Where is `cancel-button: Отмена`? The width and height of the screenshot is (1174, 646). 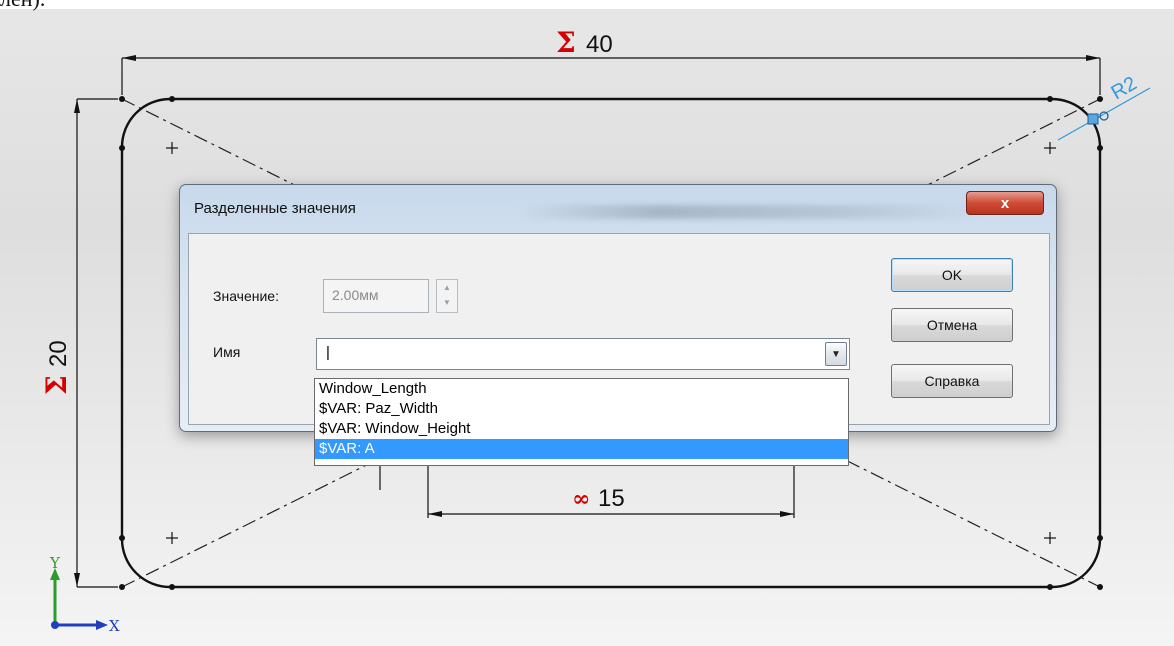
cancel-button: Отмена is located at coordinates (952, 325).